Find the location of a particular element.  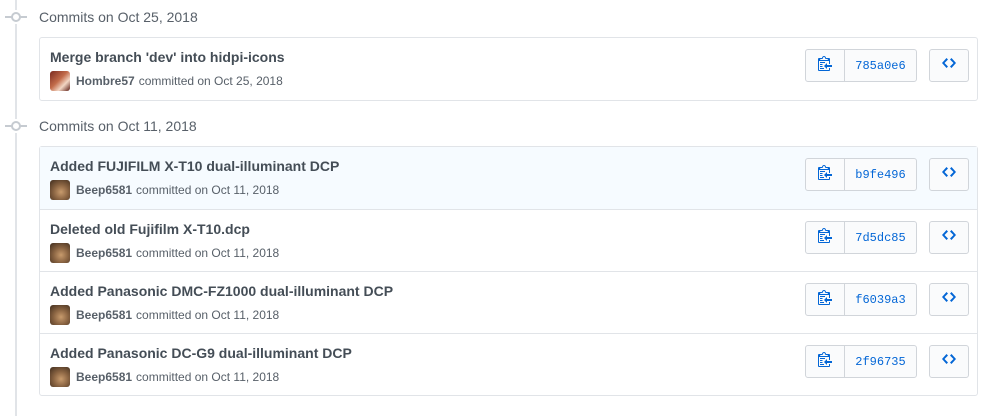

commit-sha-link: b9fe496 is located at coordinates (880, 174).